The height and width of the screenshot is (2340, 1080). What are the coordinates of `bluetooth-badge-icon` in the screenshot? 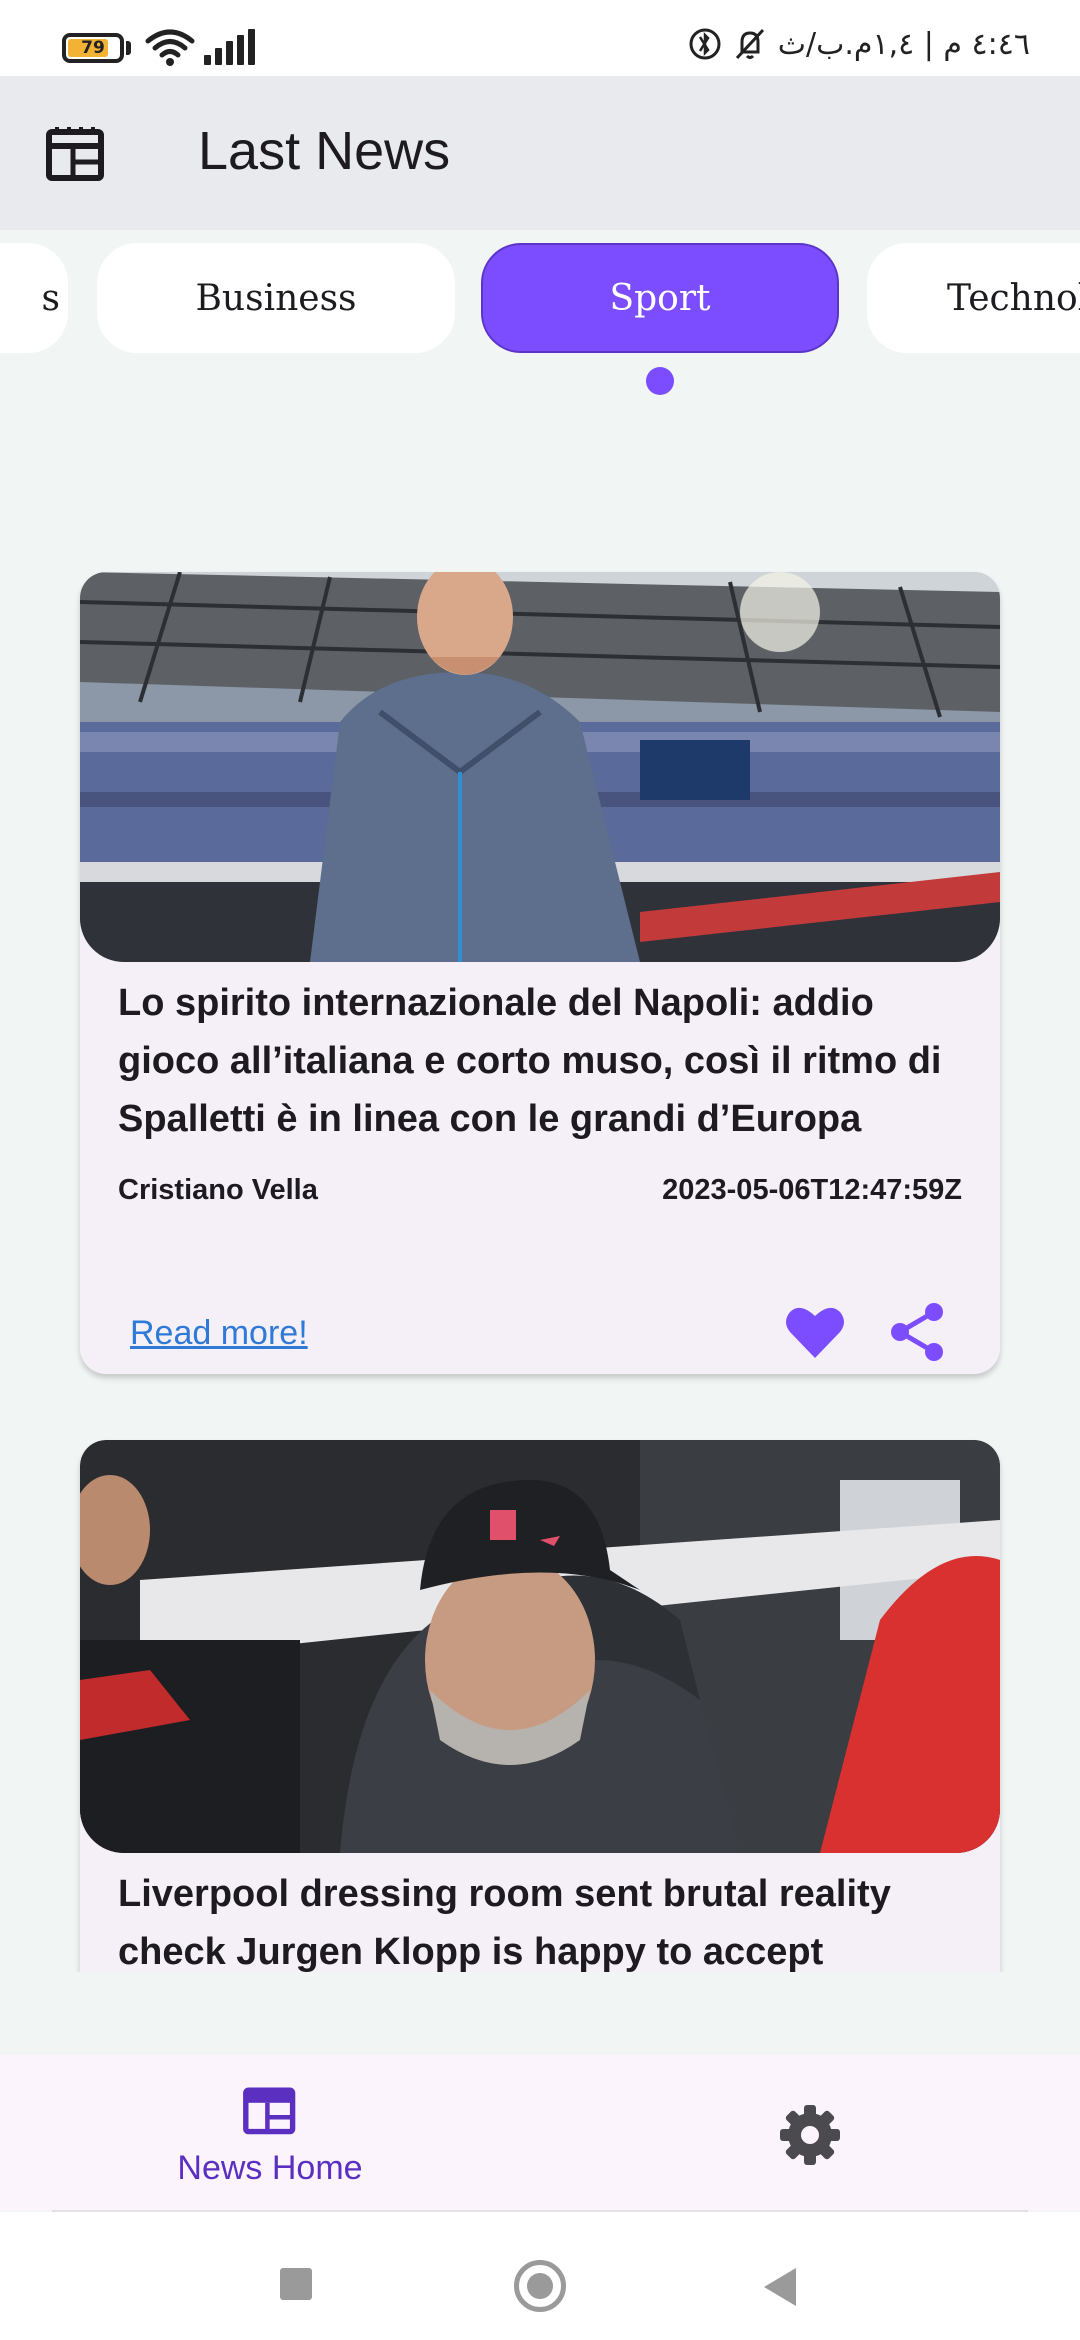 It's located at (705, 44).